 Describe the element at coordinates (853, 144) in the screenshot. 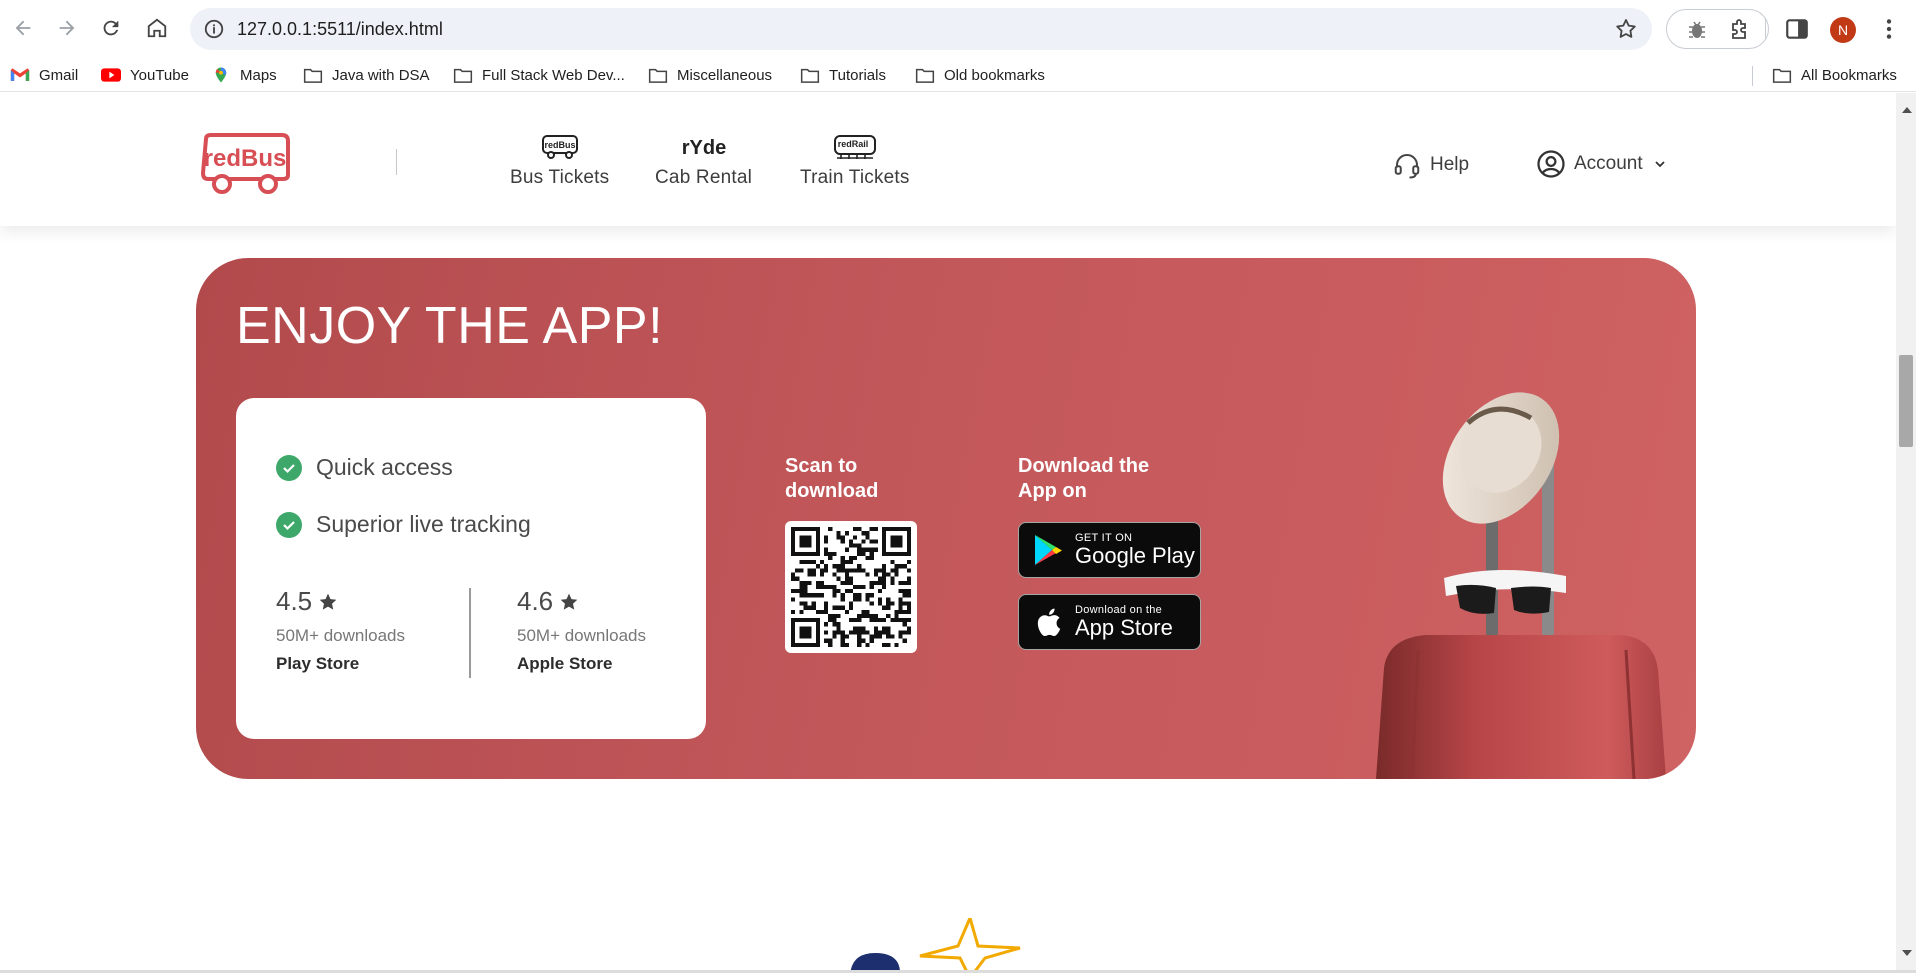

I see `svg-text: redRail` at that location.